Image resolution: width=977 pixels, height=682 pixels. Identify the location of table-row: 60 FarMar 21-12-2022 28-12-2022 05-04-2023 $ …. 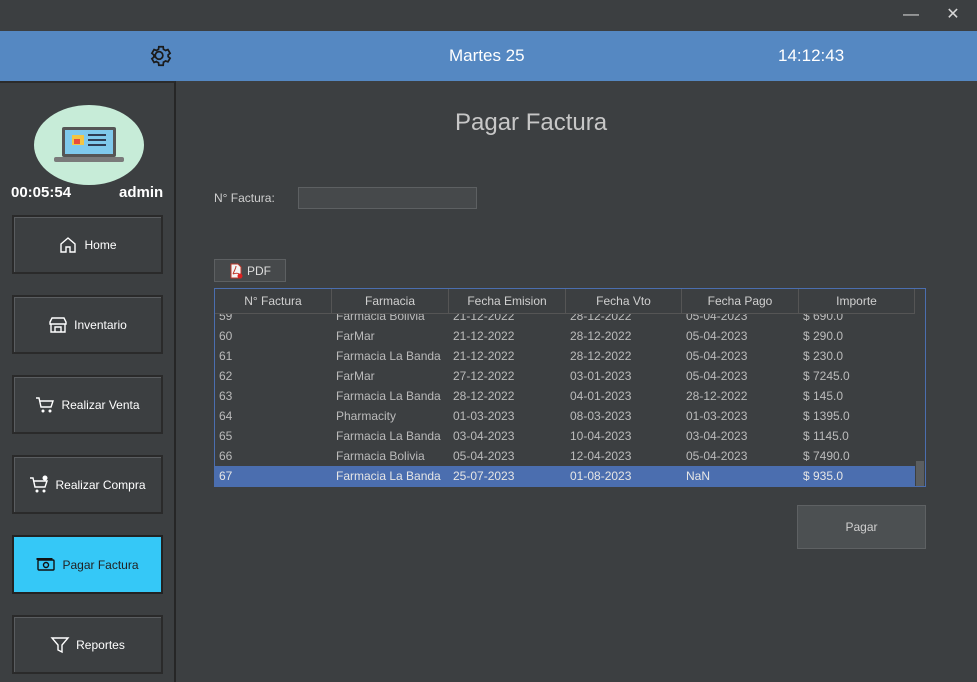
(565, 336).